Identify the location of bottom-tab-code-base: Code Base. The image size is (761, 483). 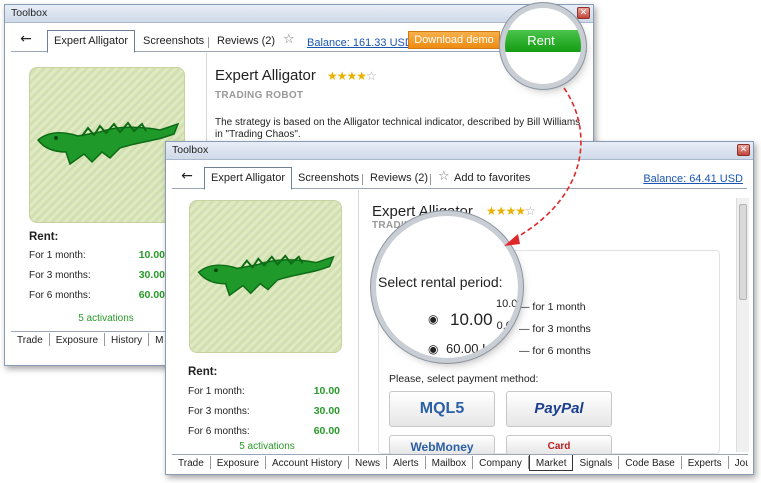
(650, 462).